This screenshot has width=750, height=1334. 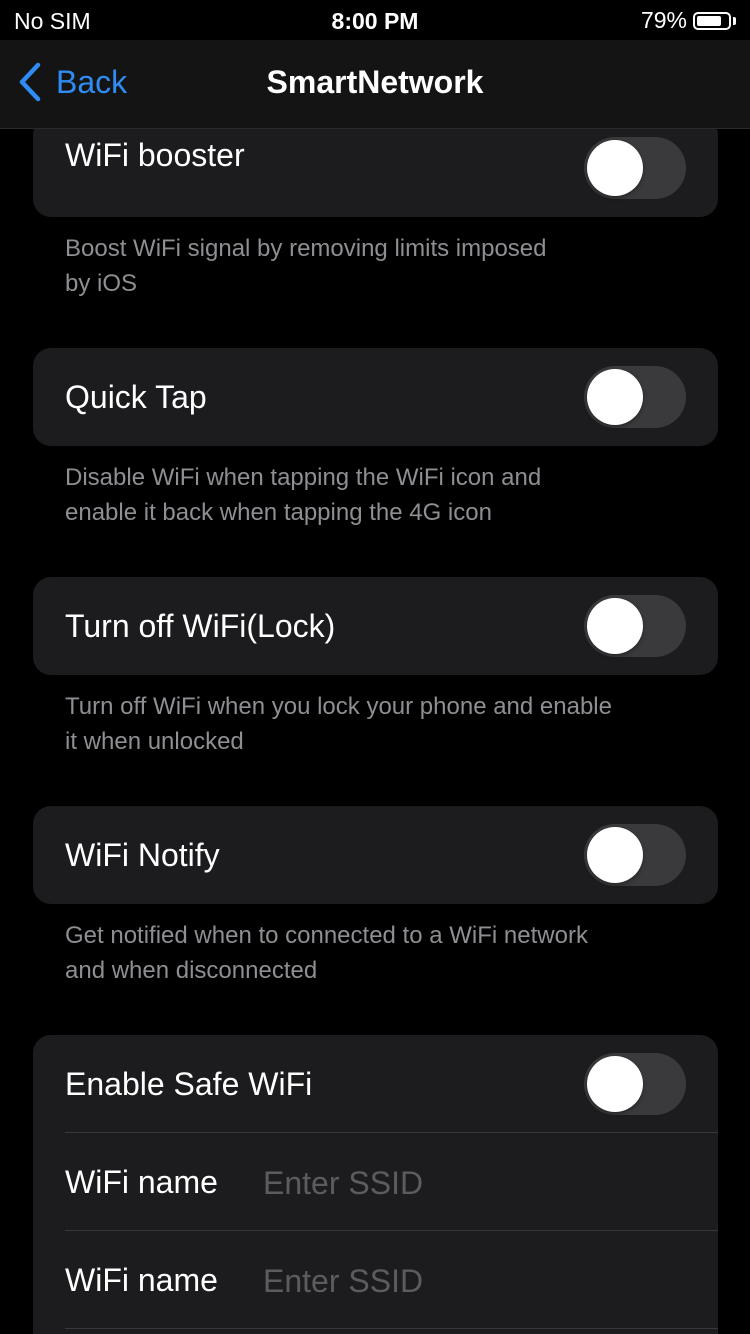 I want to click on setting-label: Quick Tap, so click(x=136, y=397).